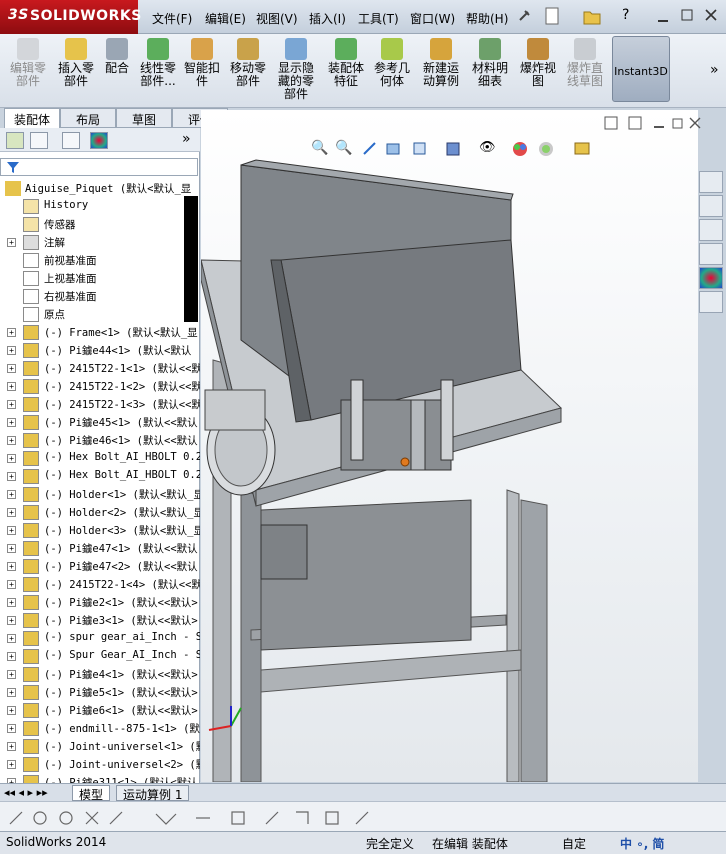 The width and height of the screenshot is (726, 854). What do you see at coordinates (153, 793) in the screenshot?
I see `tab-motion-study: 运动算例 1` at bounding box center [153, 793].